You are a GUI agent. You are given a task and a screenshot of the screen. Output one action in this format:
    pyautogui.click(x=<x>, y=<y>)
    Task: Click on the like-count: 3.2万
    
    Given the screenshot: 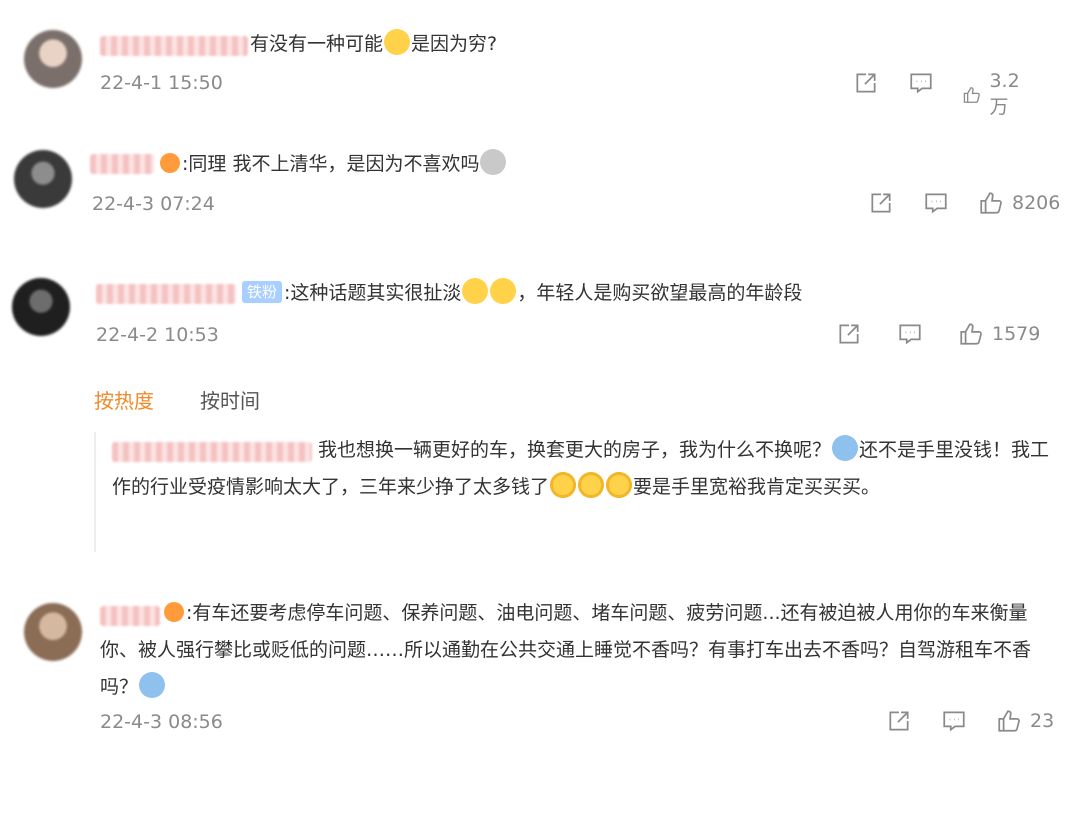 What is the action you would take?
    pyautogui.click(x=1004, y=94)
    